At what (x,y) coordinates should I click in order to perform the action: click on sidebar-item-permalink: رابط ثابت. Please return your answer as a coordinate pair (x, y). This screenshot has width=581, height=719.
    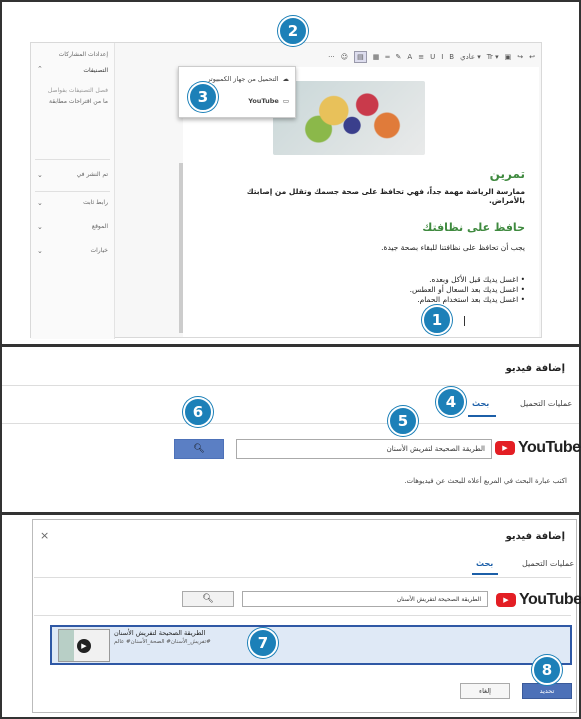
    Looking at the image, I should click on (95, 202).